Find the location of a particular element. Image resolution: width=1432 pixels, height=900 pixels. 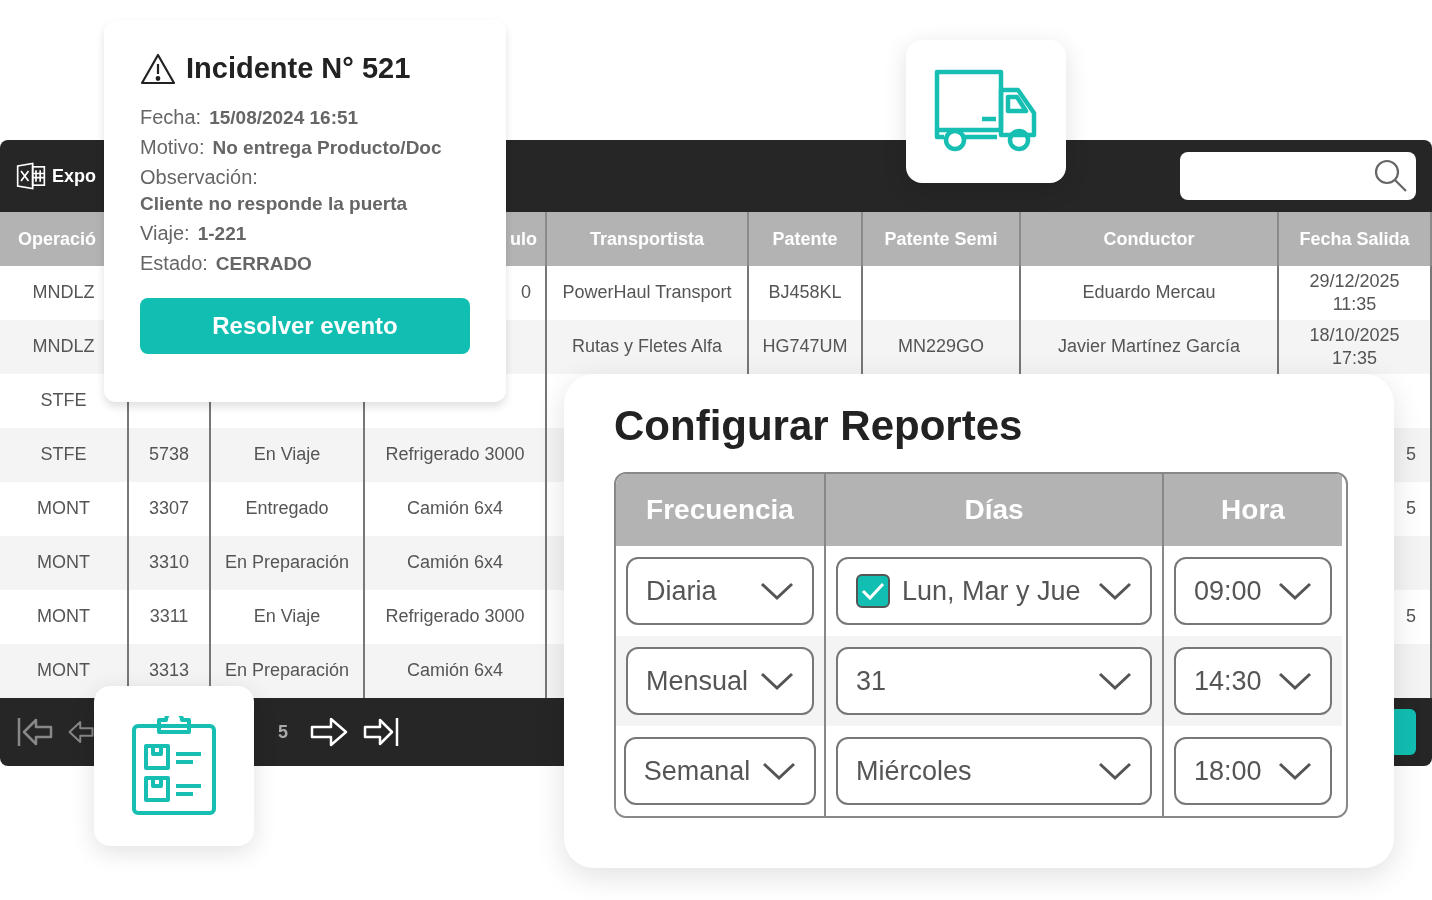

days-dropdown: Miércoles is located at coordinates (994, 771).